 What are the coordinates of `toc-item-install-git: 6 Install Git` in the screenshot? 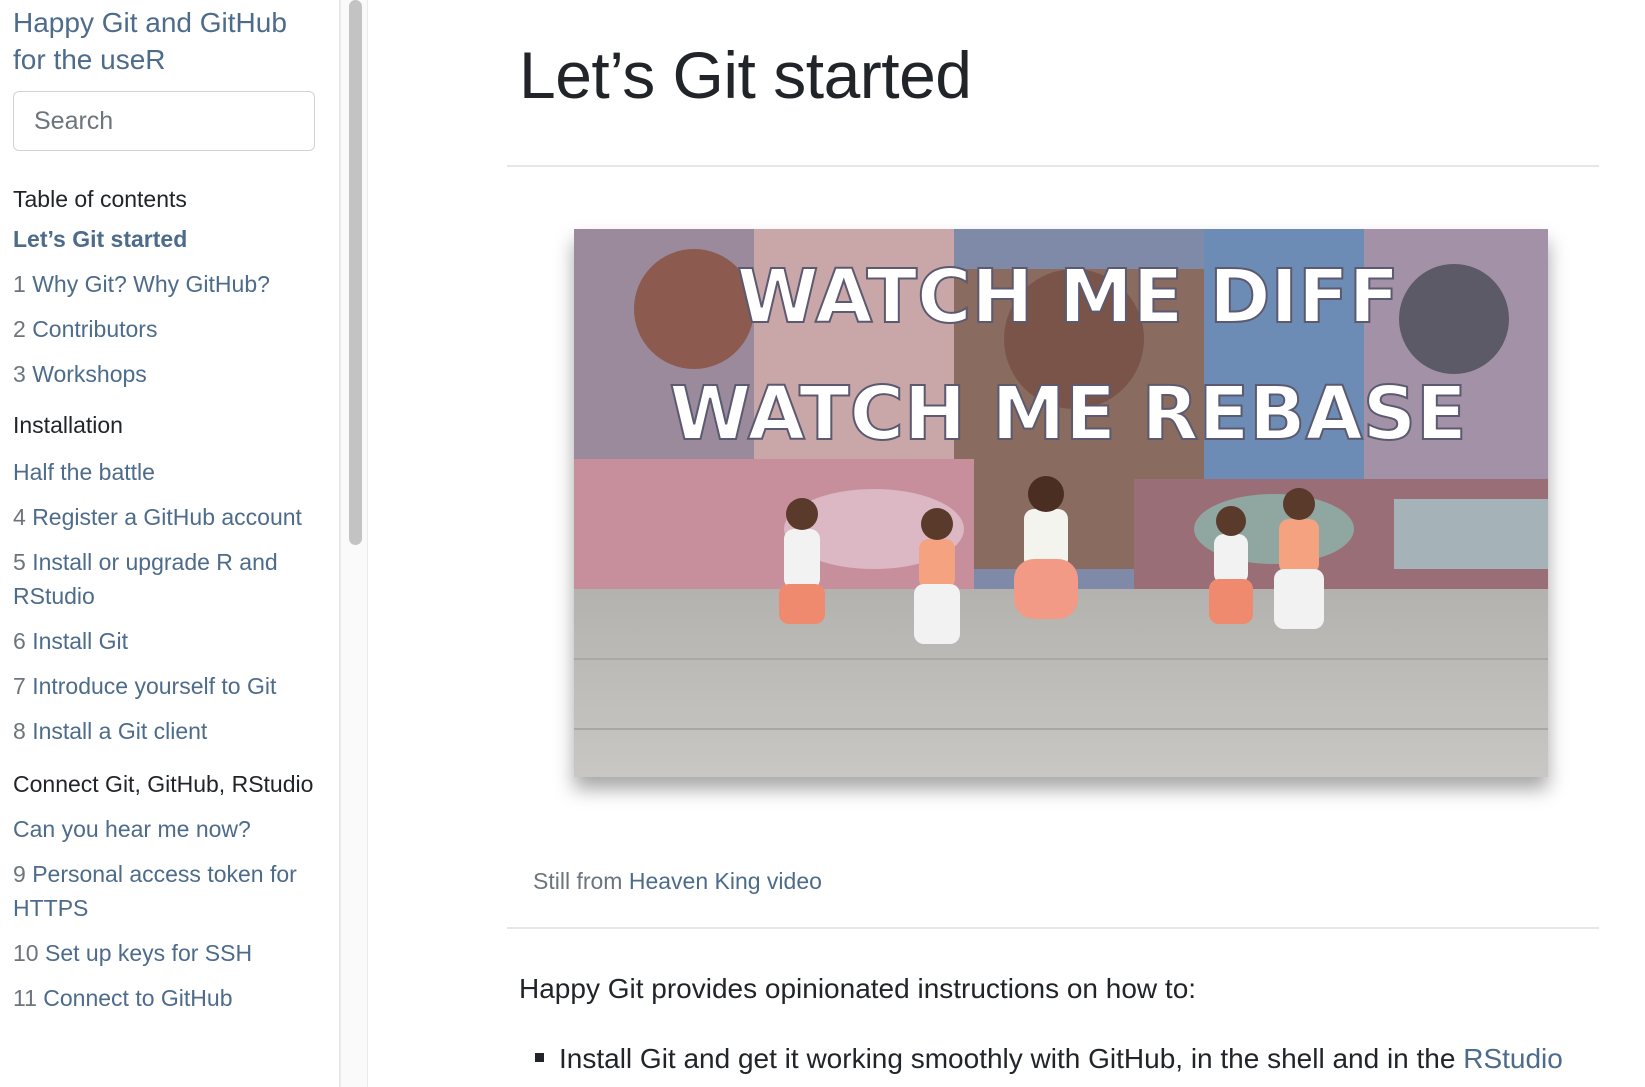 It's located at (165, 641).